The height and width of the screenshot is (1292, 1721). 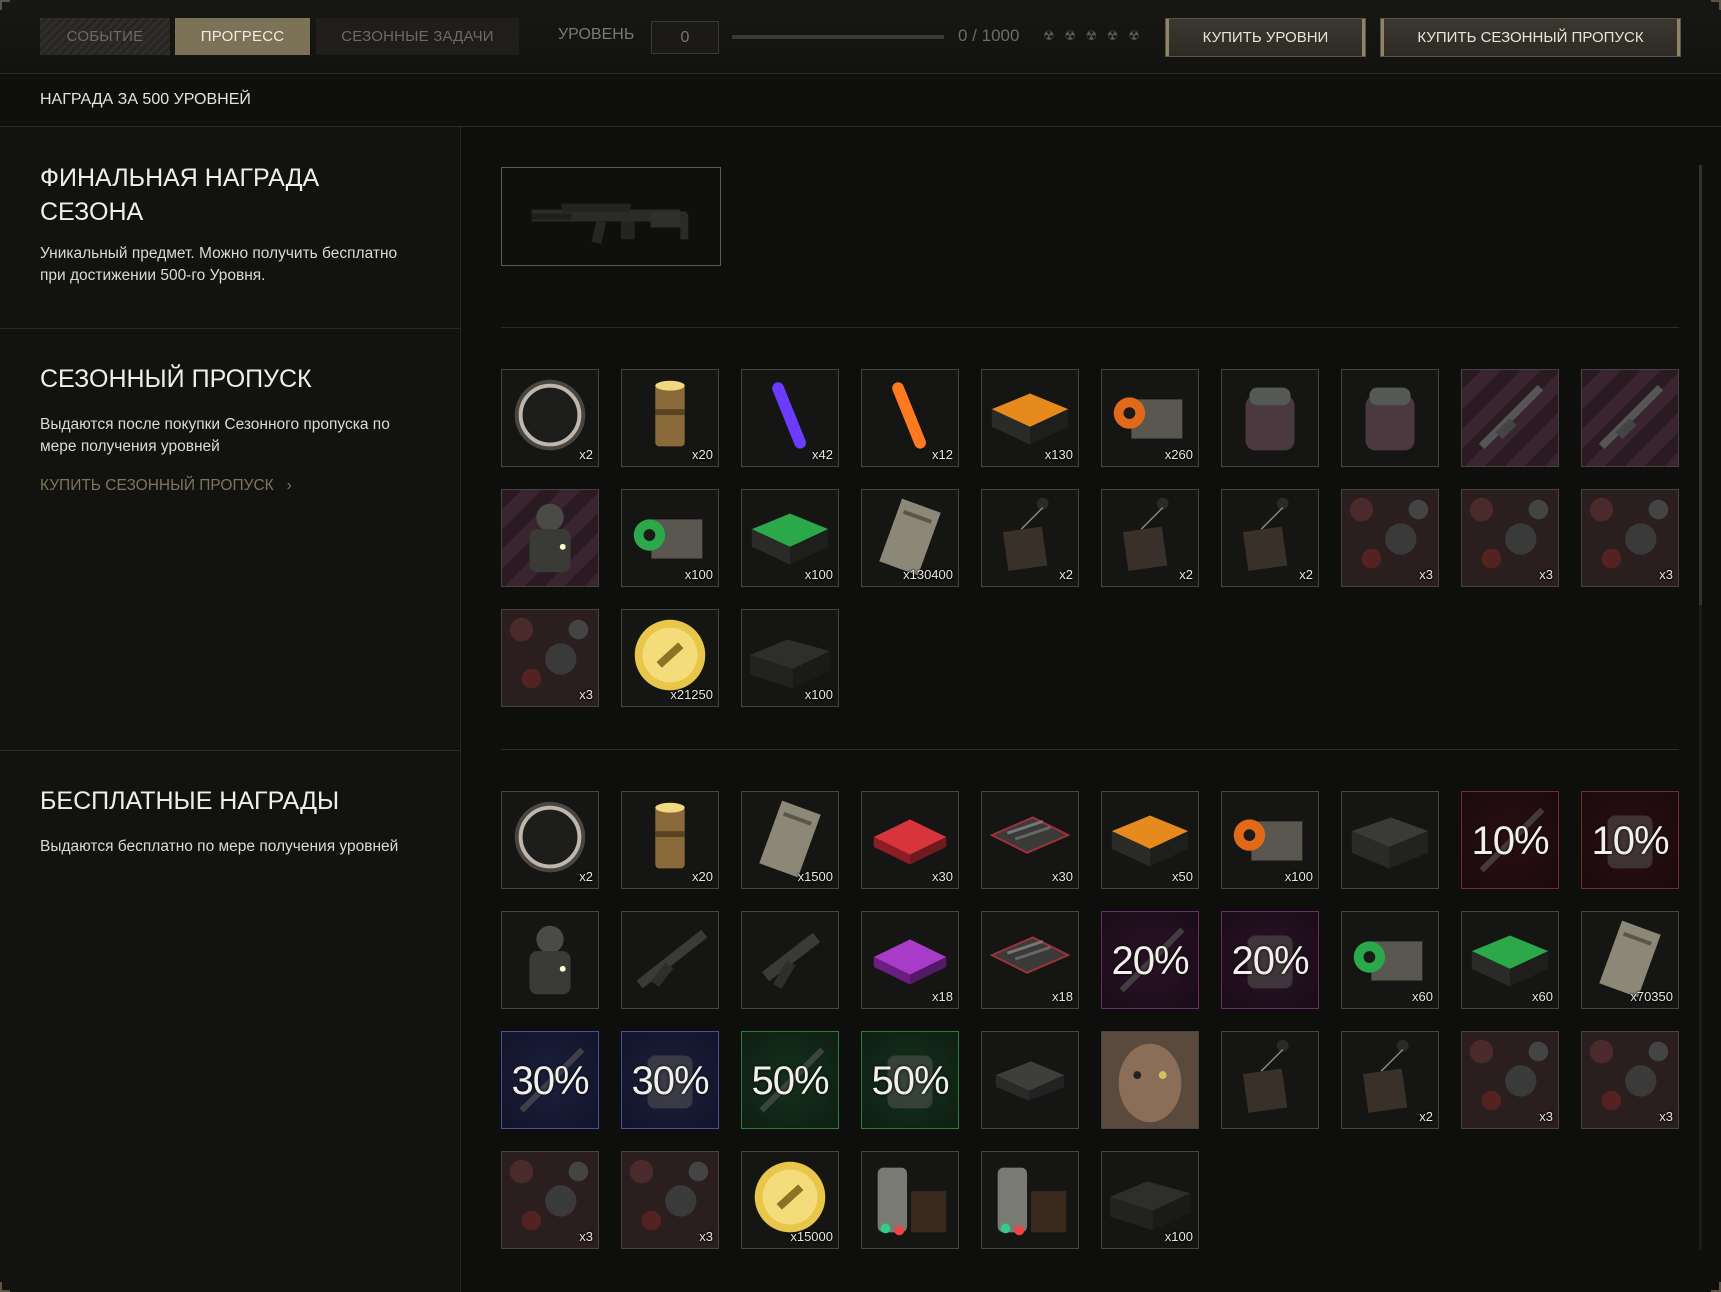 I want to click on discount-percent: 50%, so click(x=910, y=1081).